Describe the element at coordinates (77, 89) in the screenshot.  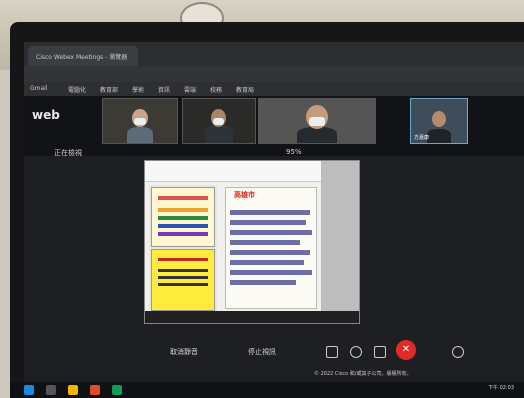
I see `bookmark-item: 電腦化` at that location.